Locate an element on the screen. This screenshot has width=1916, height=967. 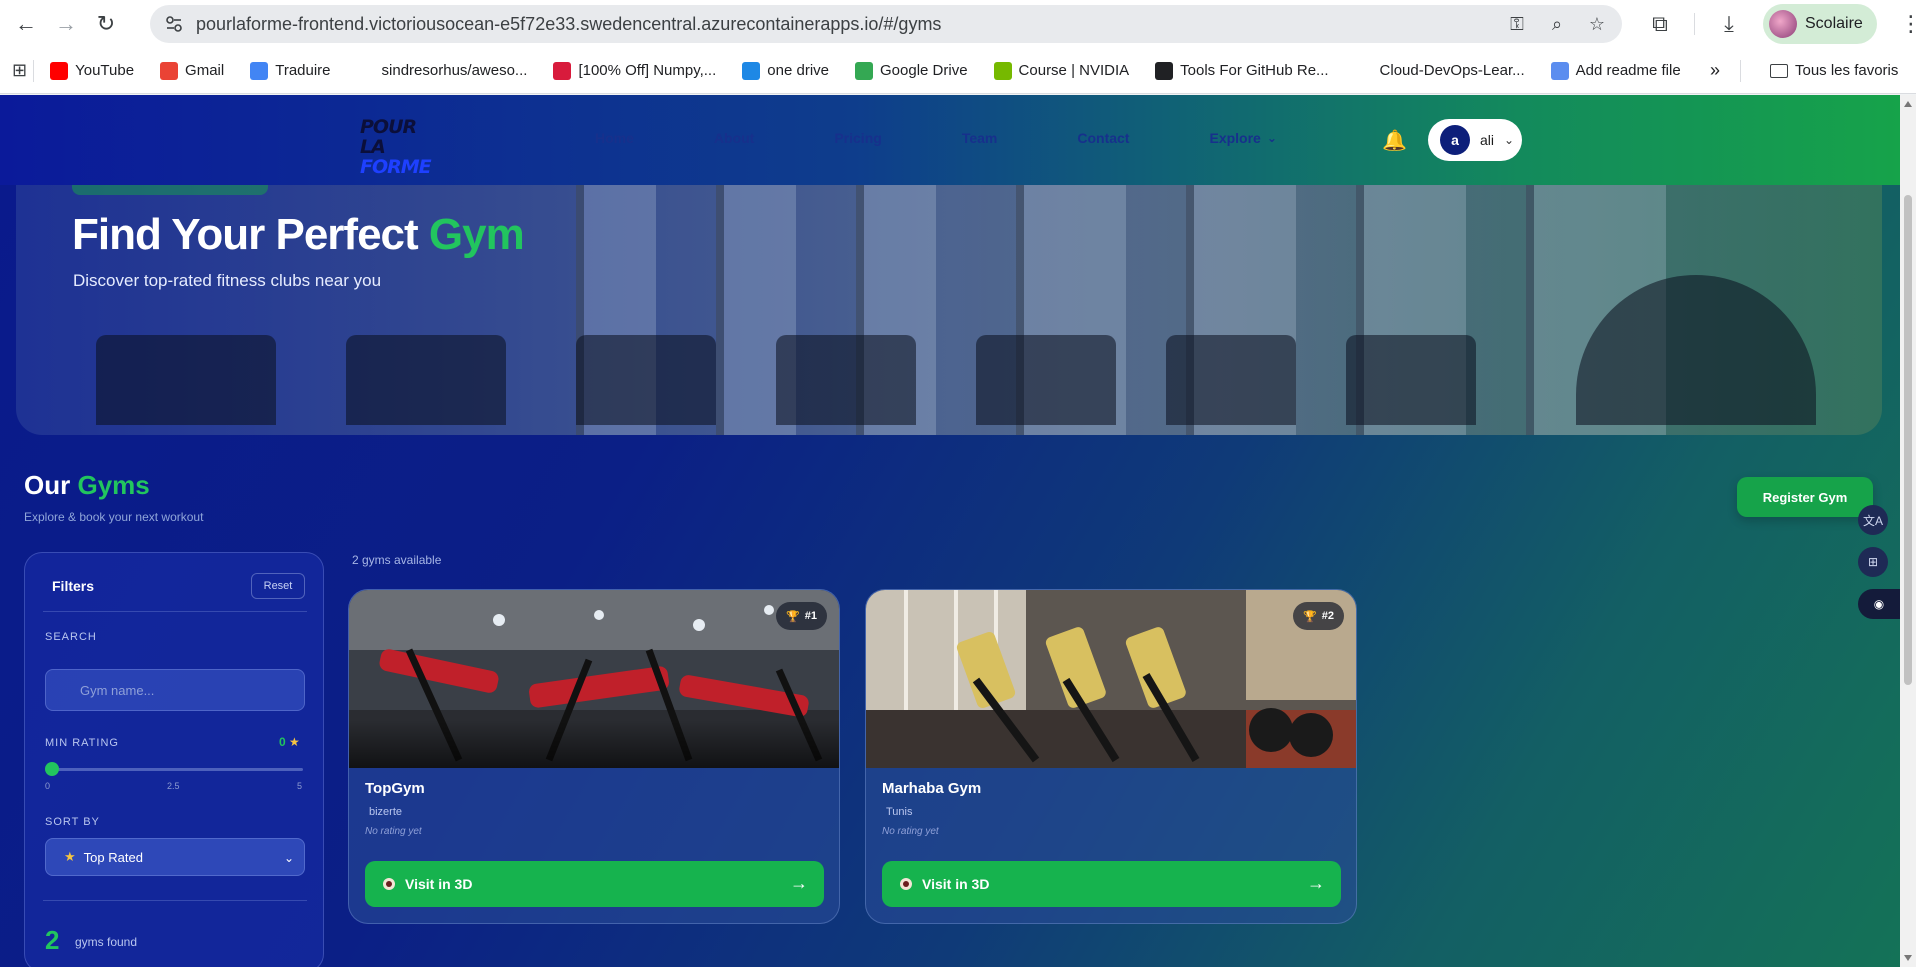
forward-icon: → is located at coordinates (66, 24).